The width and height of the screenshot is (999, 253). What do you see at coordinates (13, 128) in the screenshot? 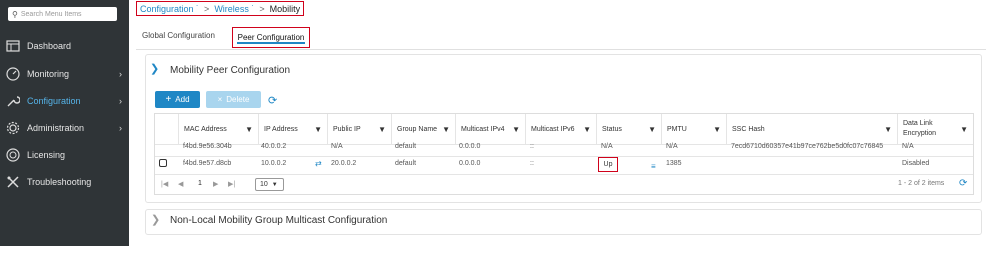
I see `gear-icon` at bounding box center [13, 128].